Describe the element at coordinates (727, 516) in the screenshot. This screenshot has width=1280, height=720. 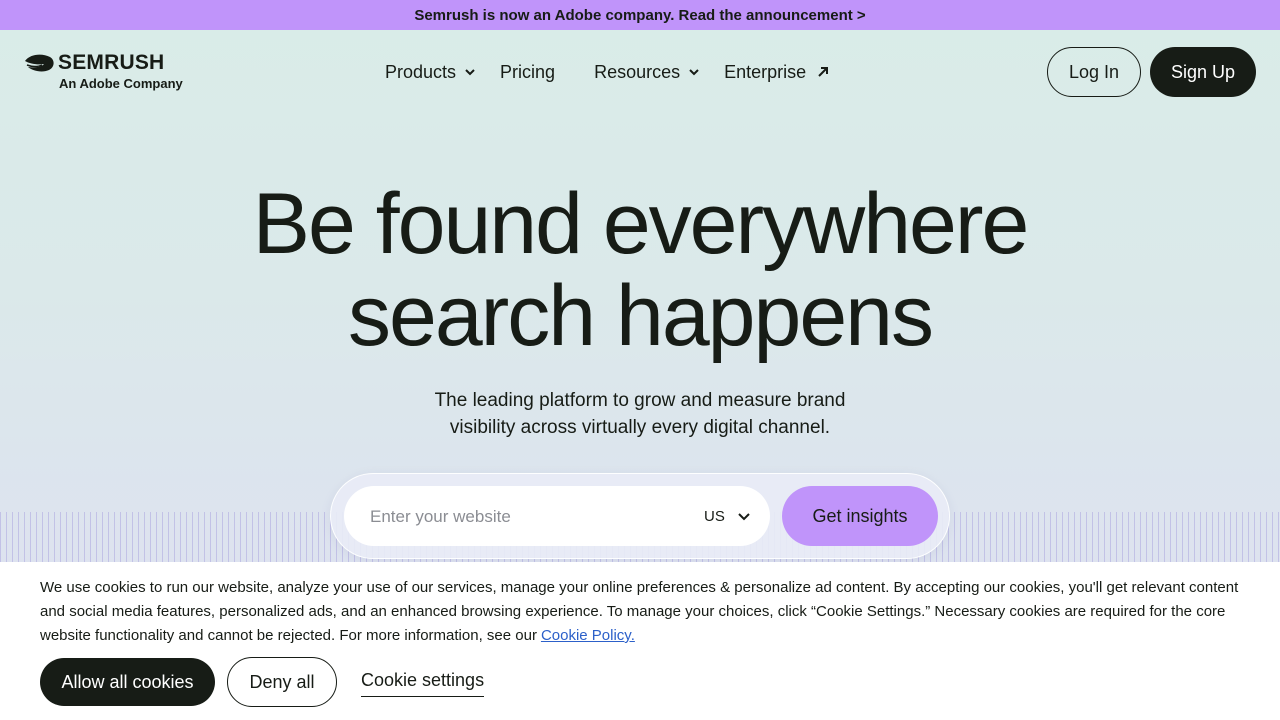
I see `country-select: US` at that location.